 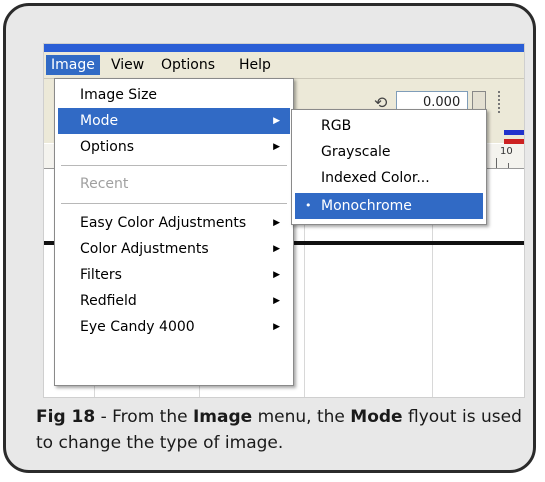 I want to click on menu-item-eye-candy-4000: Eye Candy 4000 ▶, so click(x=174, y=327).